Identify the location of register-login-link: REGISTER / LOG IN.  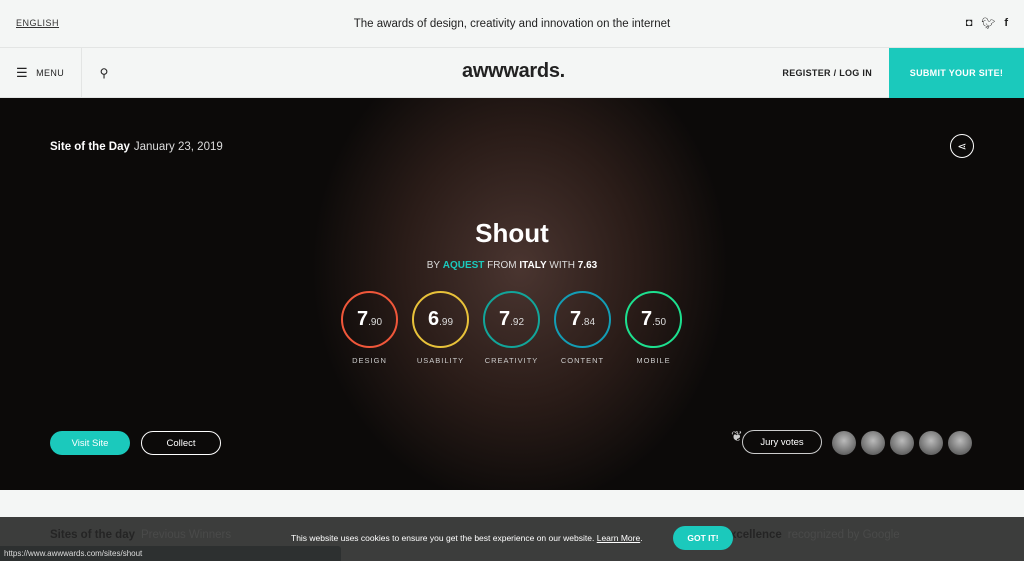
(827, 73).